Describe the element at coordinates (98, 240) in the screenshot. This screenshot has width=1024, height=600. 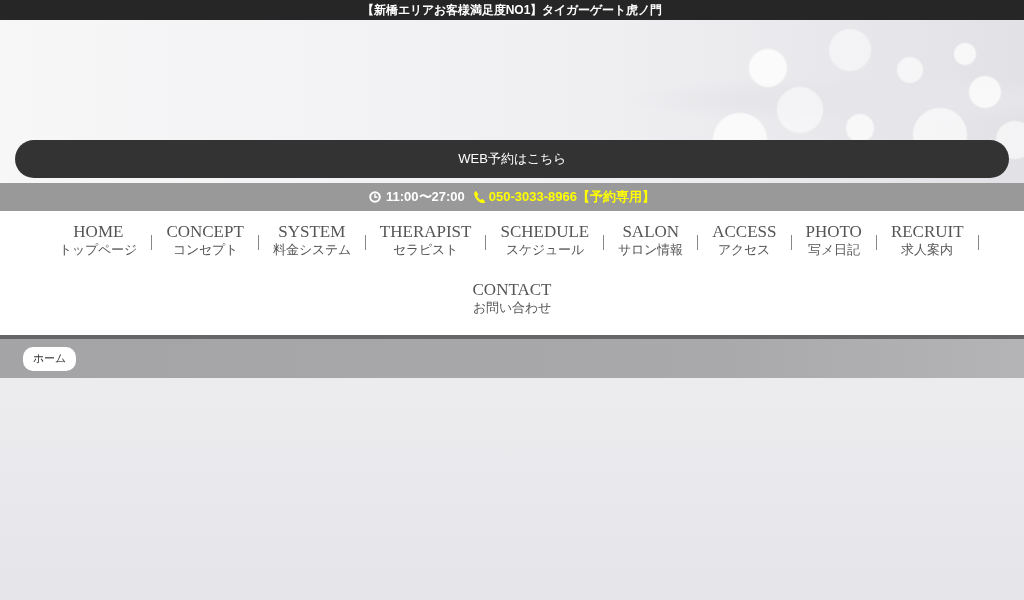
I see `nav-link: HOME トップページ` at that location.